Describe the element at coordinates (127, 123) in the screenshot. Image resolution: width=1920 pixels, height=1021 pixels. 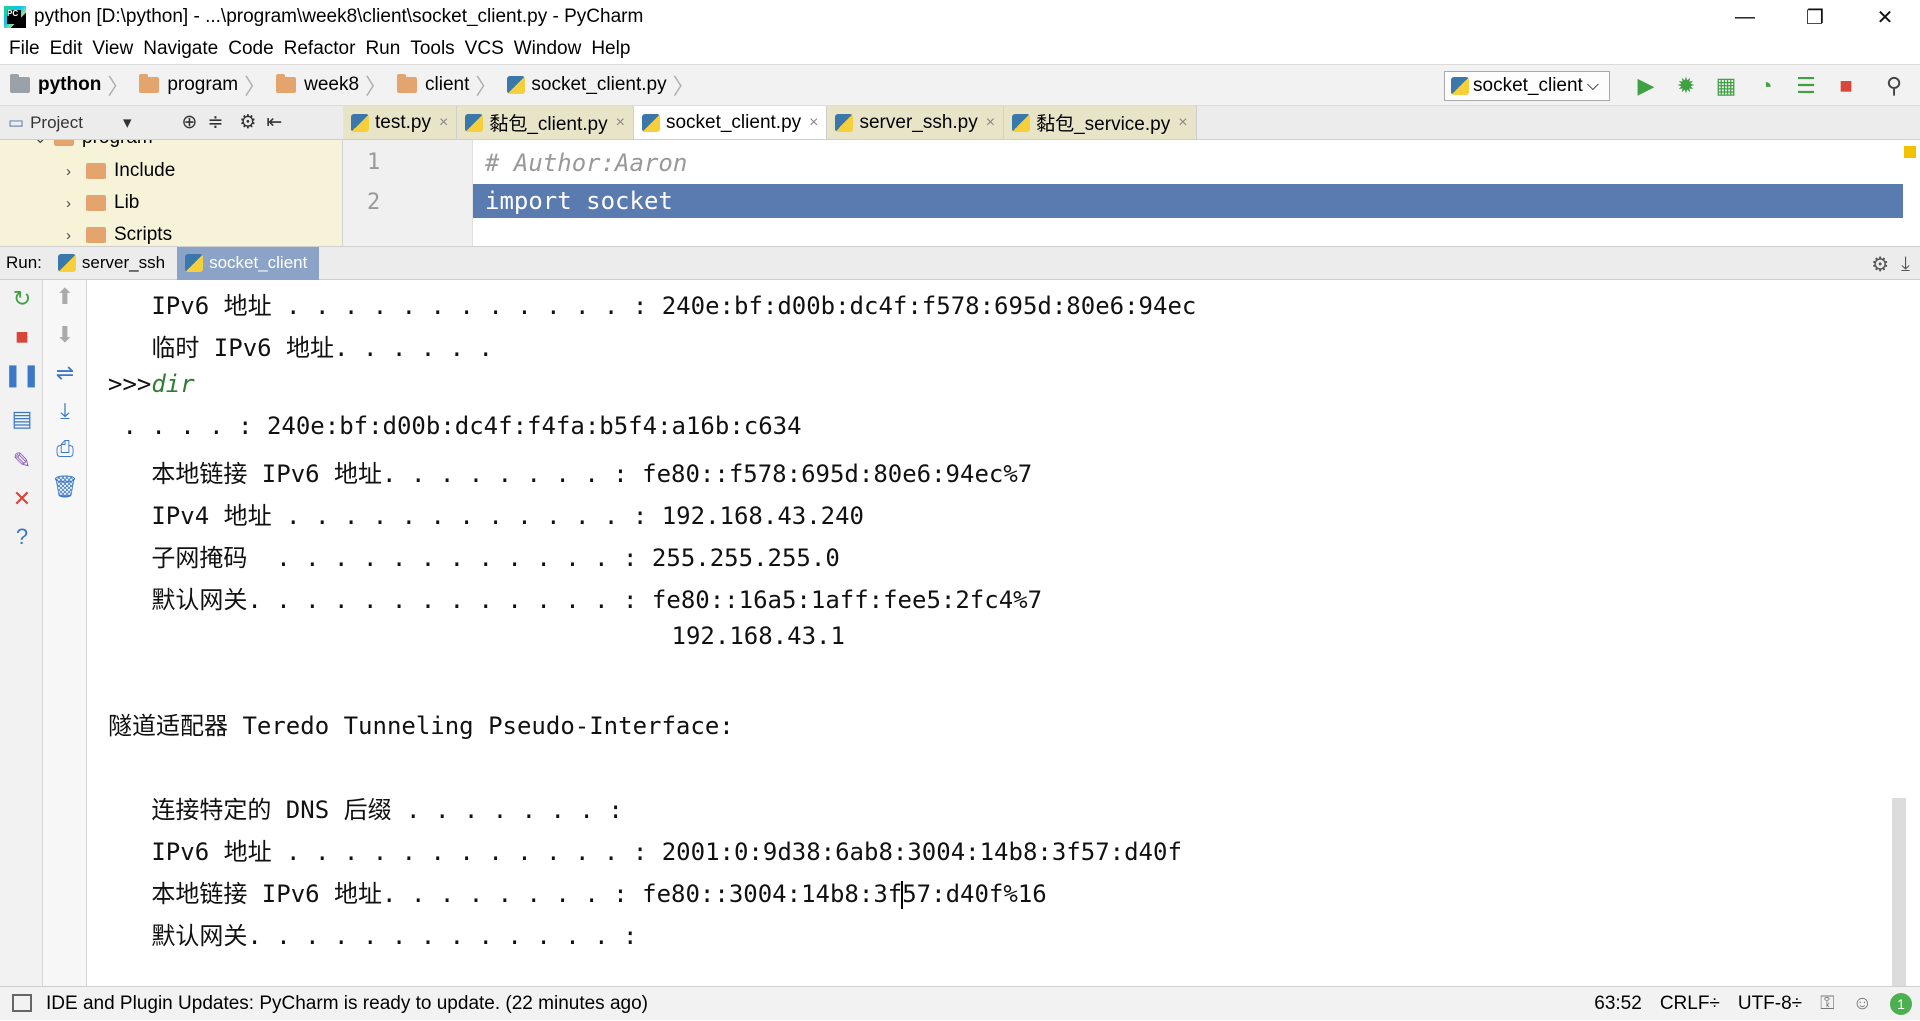
I see `chevron-down-icon: ▾` at that location.